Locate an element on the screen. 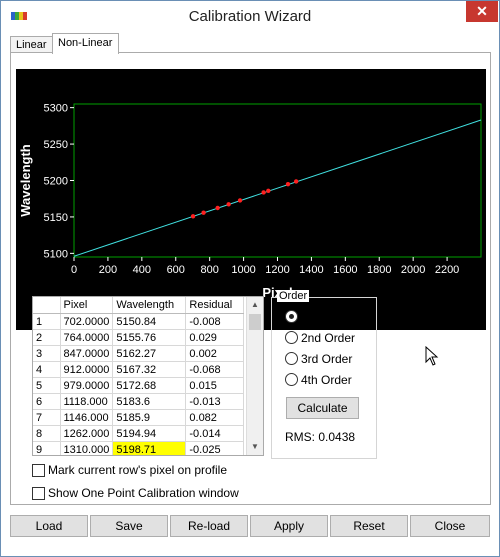  mark-pixel-checkbox is located at coordinates (38, 470).